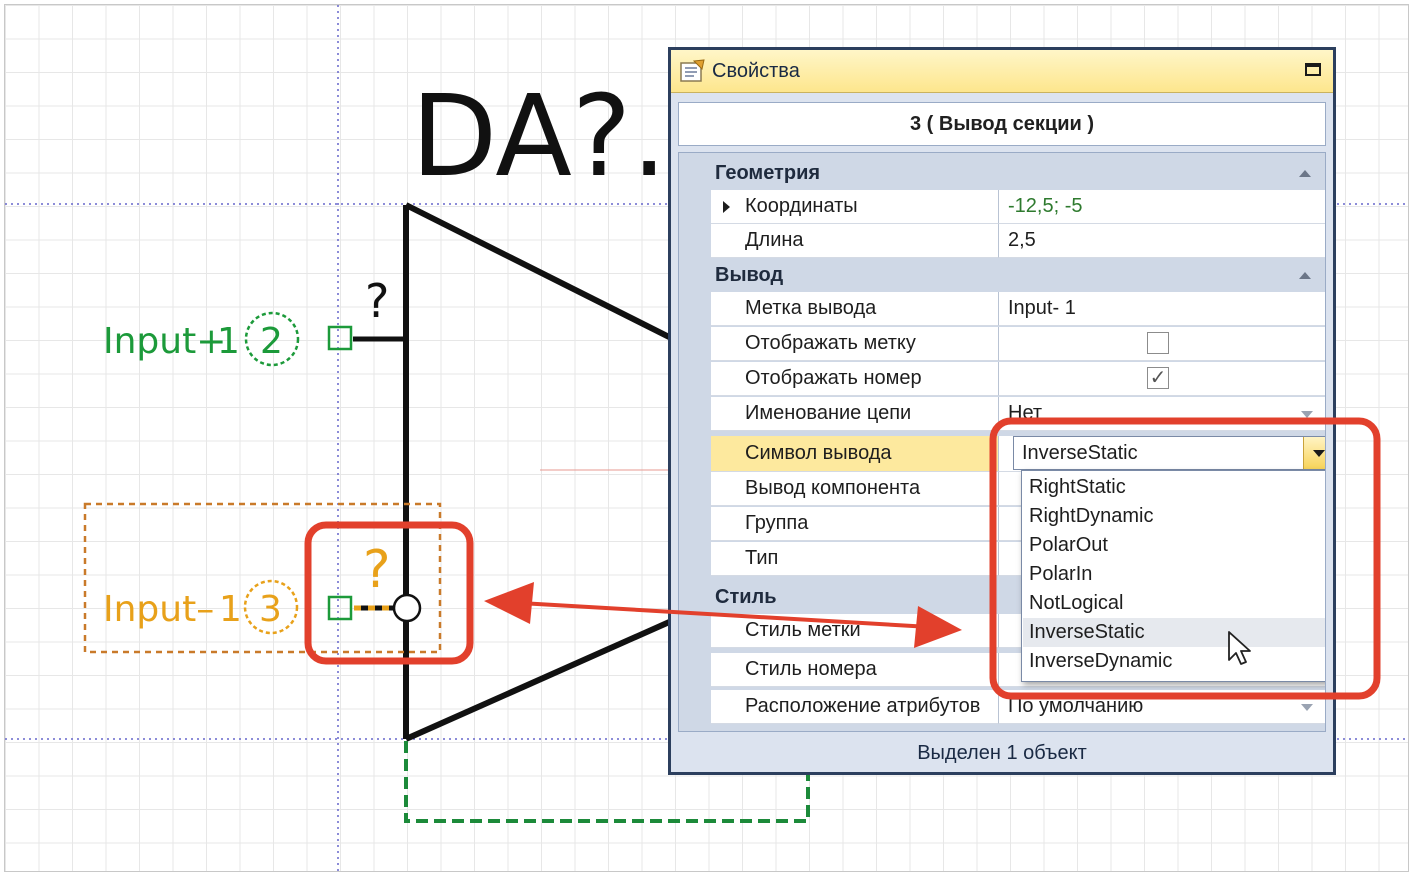 This screenshot has height=878, width=1413. What do you see at coordinates (1174, 632) in the screenshot?
I see `dropdown-option-selected: InverseStatic` at bounding box center [1174, 632].